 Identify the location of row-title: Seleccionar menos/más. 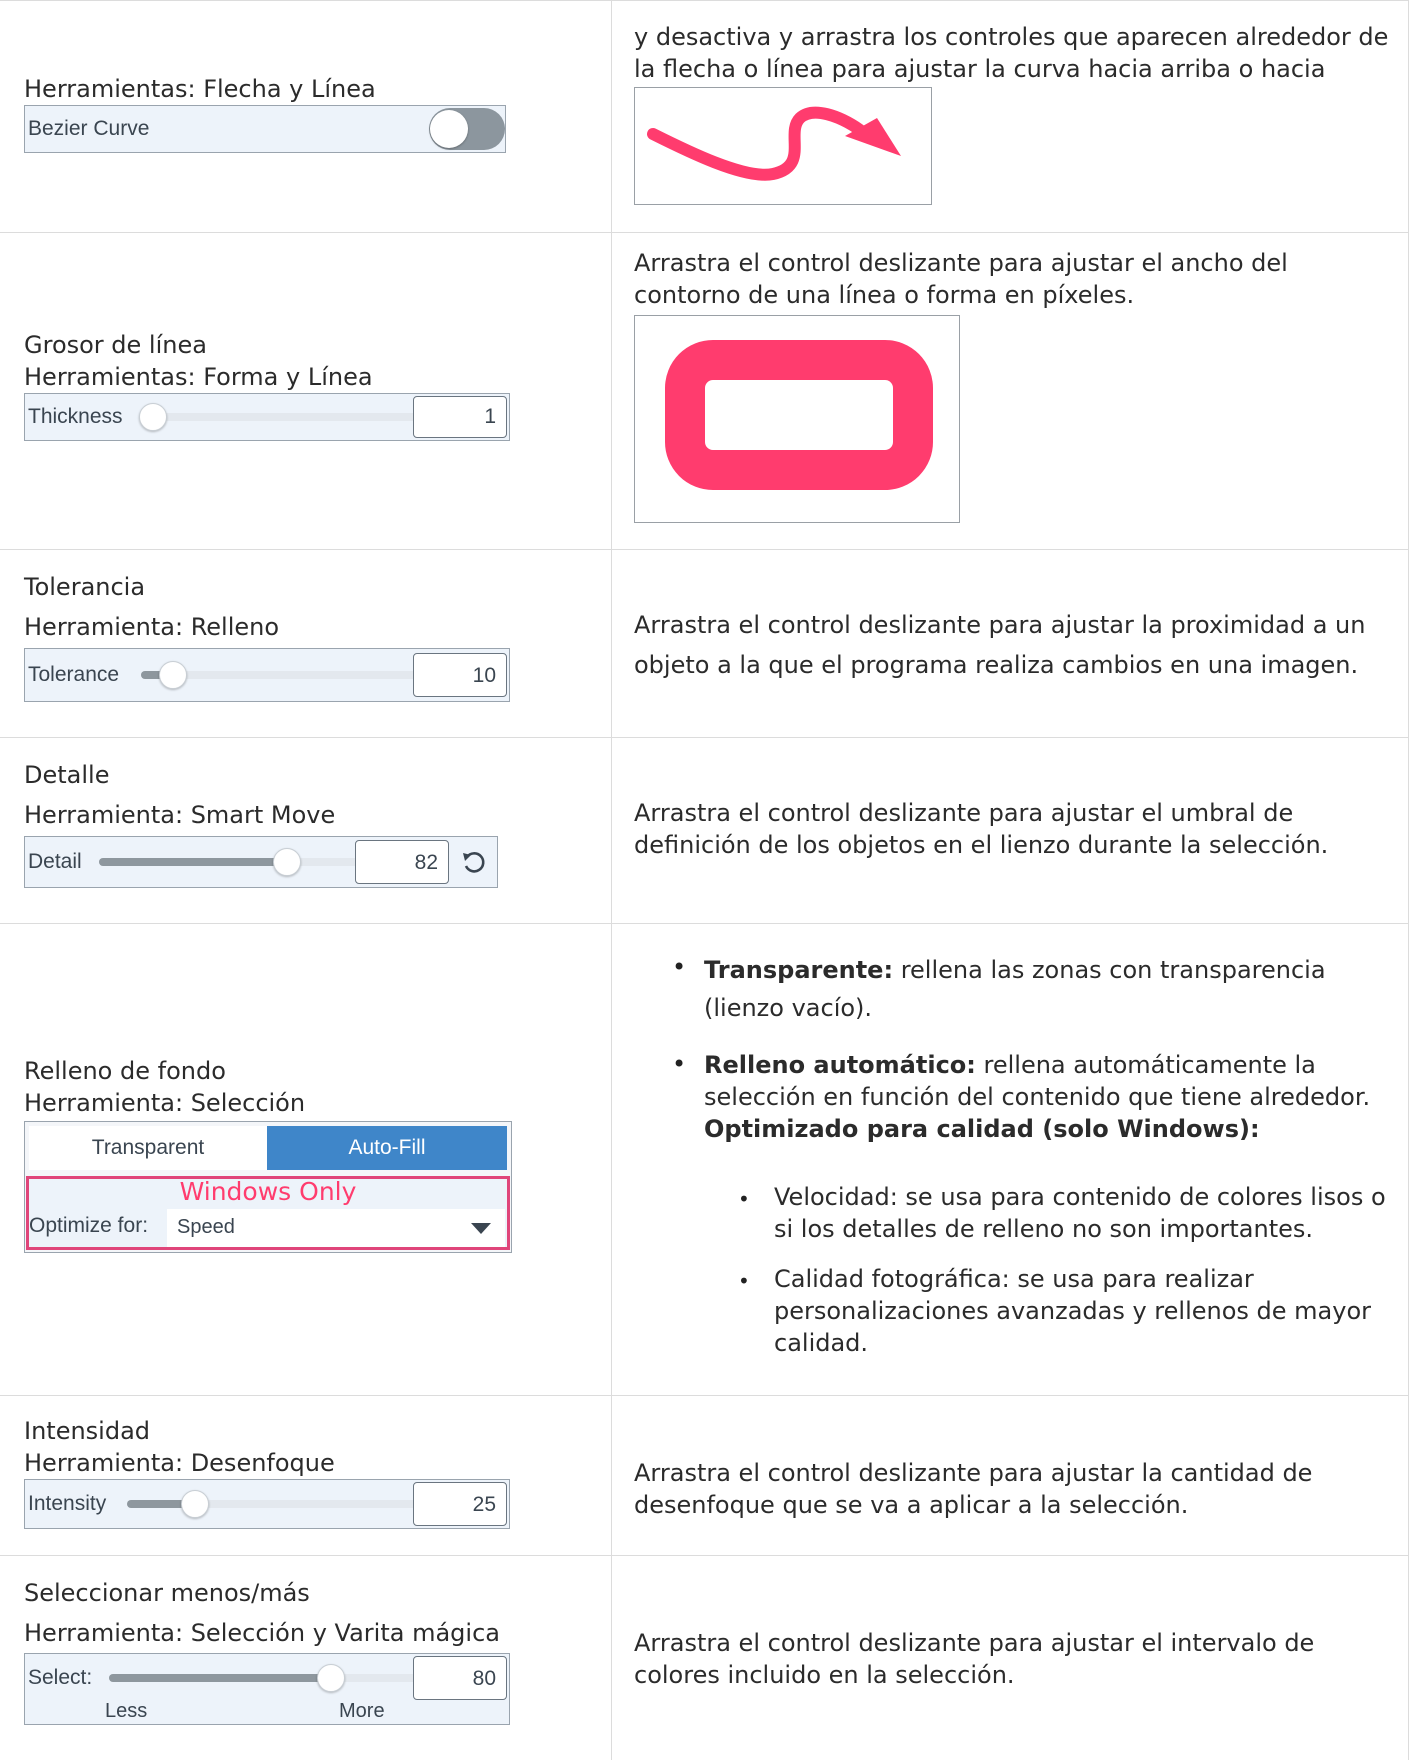
(167, 1593).